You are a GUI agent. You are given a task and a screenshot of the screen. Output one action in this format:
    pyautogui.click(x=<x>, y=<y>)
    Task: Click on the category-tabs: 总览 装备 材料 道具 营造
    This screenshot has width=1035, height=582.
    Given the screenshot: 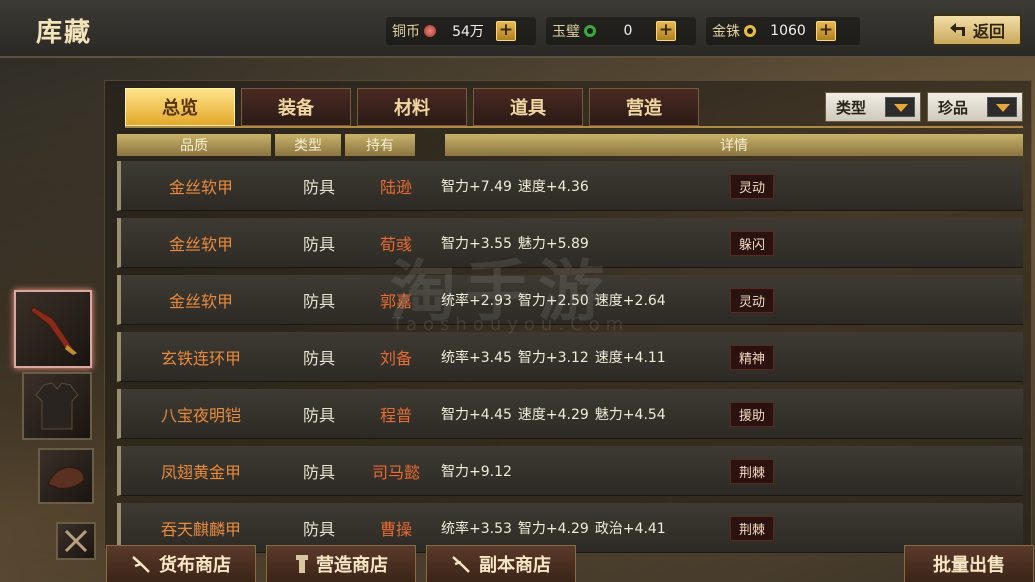 What is the action you would take?
    pyautogui.click(x=412, y=107)
    